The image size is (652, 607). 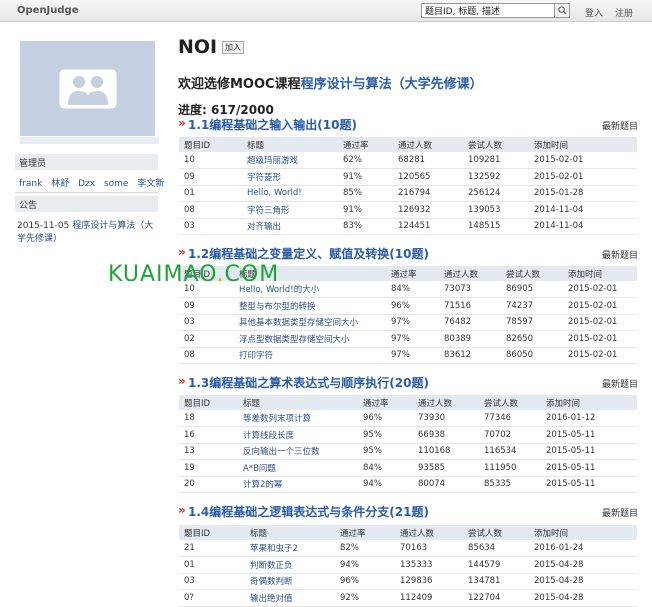 I want to click on table-row: 08 打印字符 97% 83612 86050 2015-02-01, so click(x=408, y=355).